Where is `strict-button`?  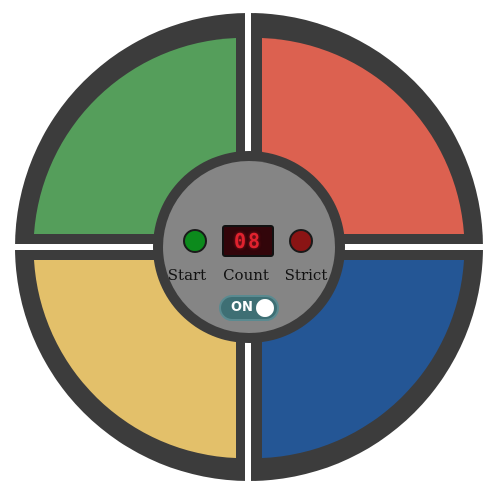
strict-button is located at coordinates (301, 241).